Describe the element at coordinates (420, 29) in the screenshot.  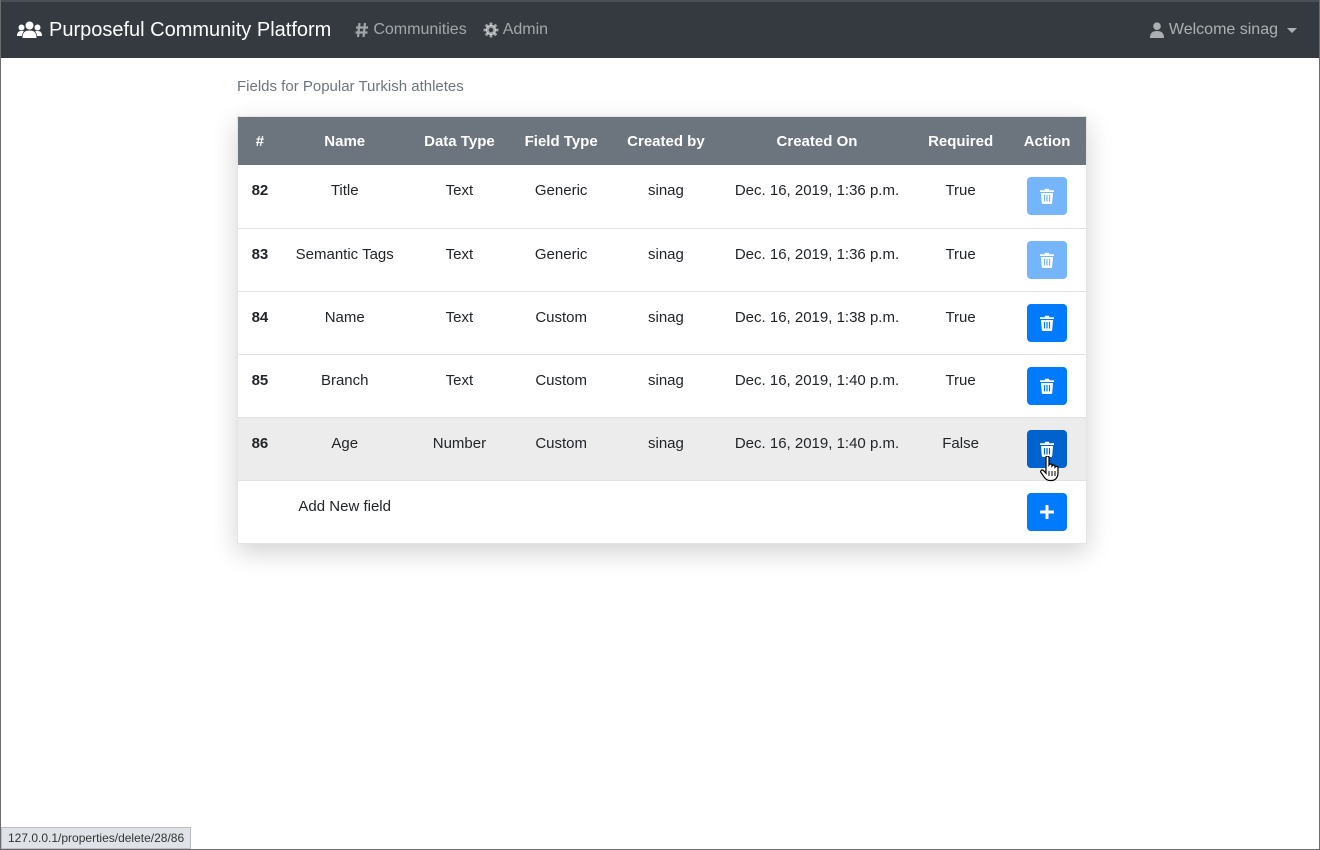
I see `nav-communities-label: Communities` at that location.